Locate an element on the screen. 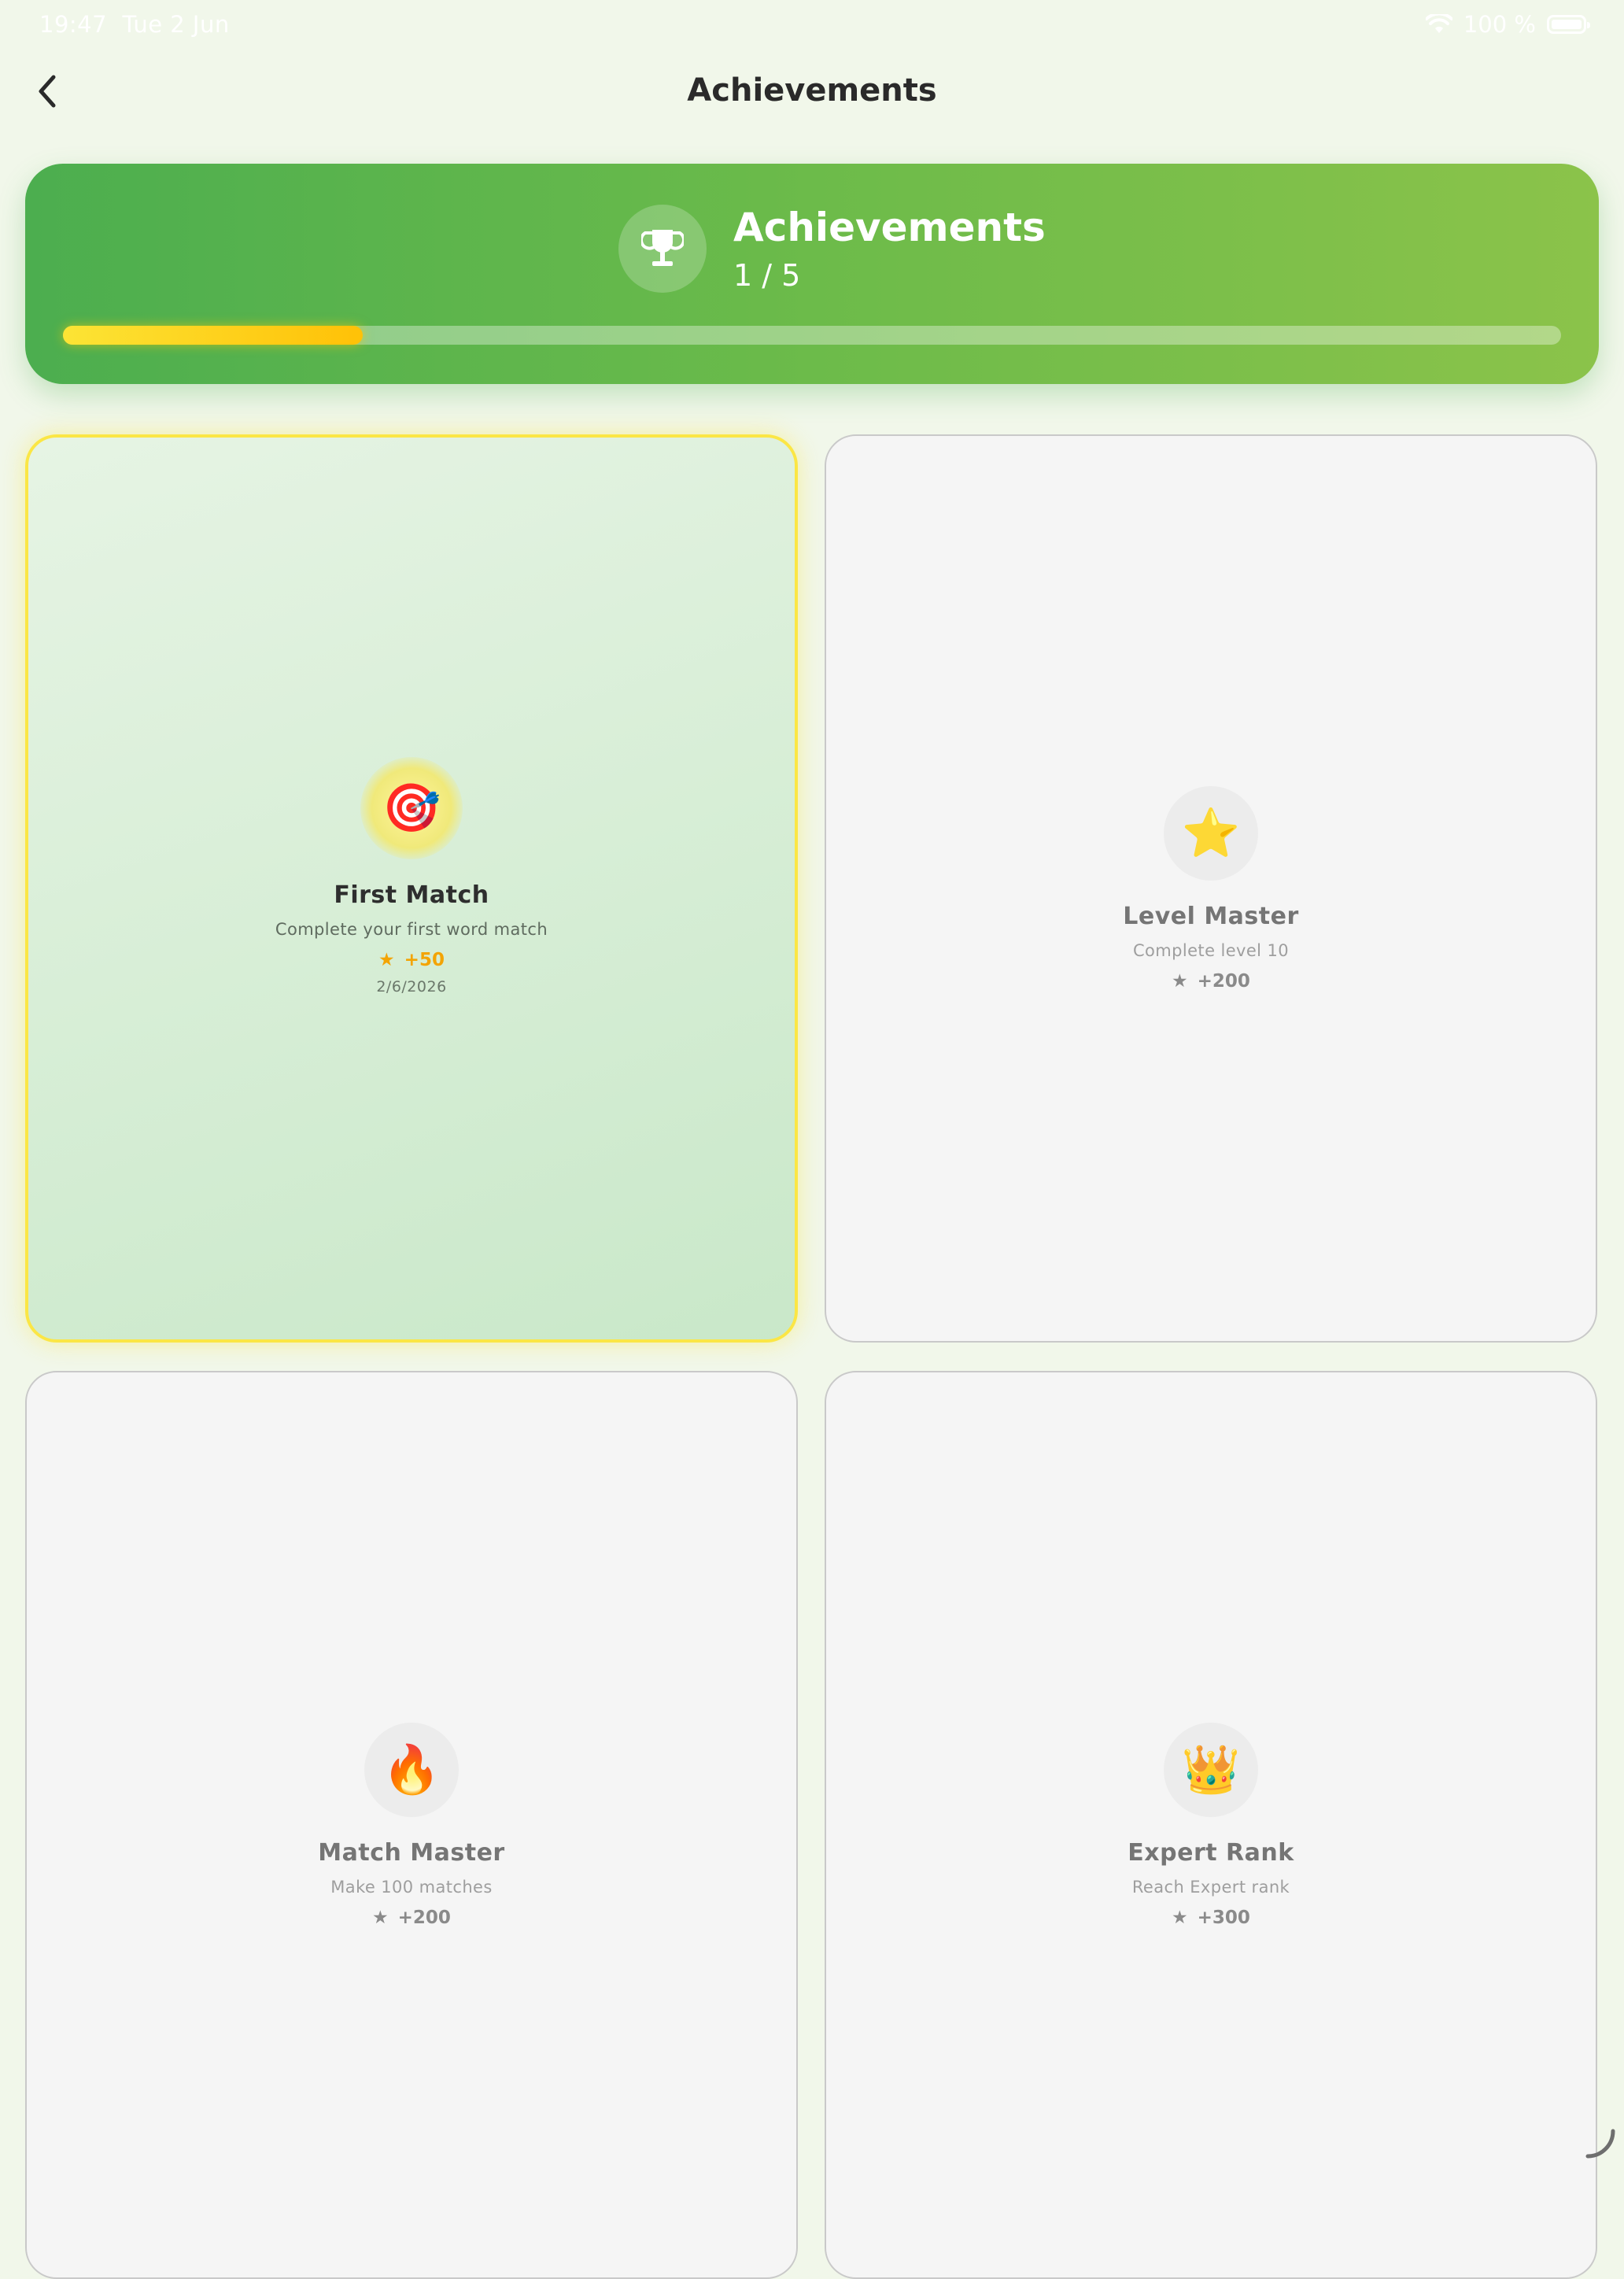 This screenshot has width=1624, height=2279. achievement-description: Make 100 matches is located at coordinates (411, 1887).